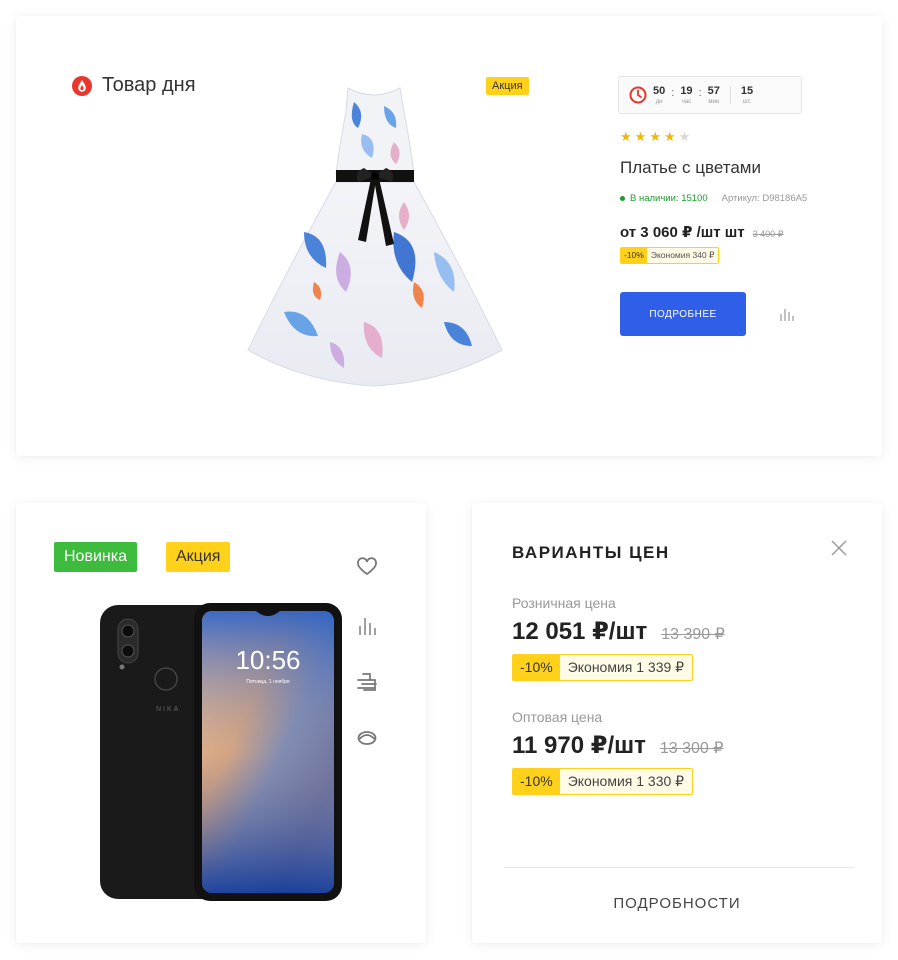 The width and height of the screenshot is (898, 960). I want to click on divider, so click(679, 867).